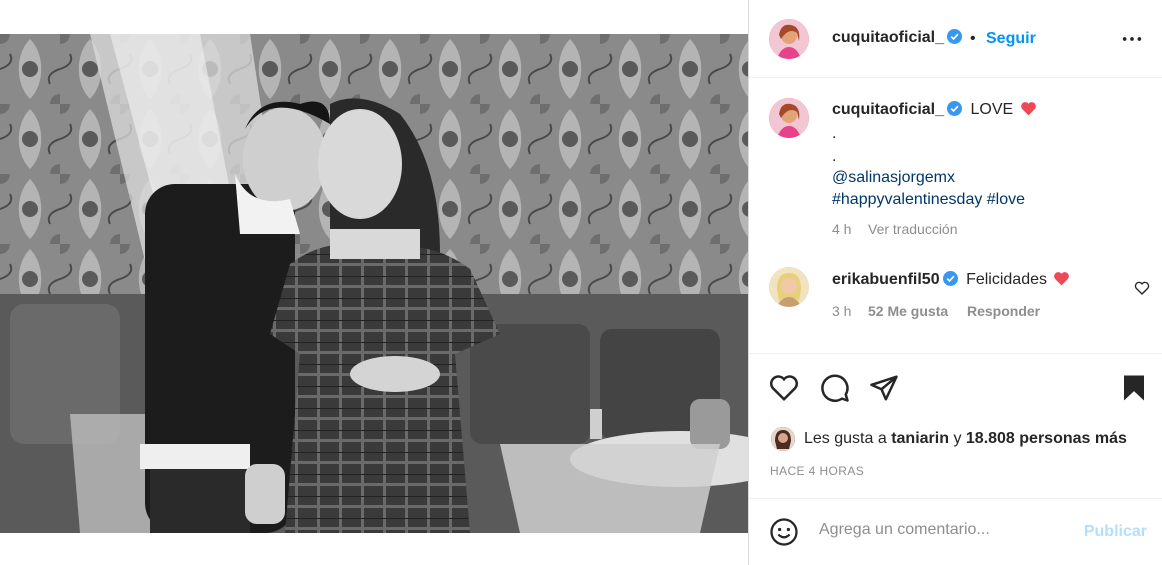 Image resolution: width=1162 pixels, height=565 pixels. What do you see at coordinates (1115, 532) in the screenshot?
I see `publish-button: Publicar` at bounding box center [1115, 532].